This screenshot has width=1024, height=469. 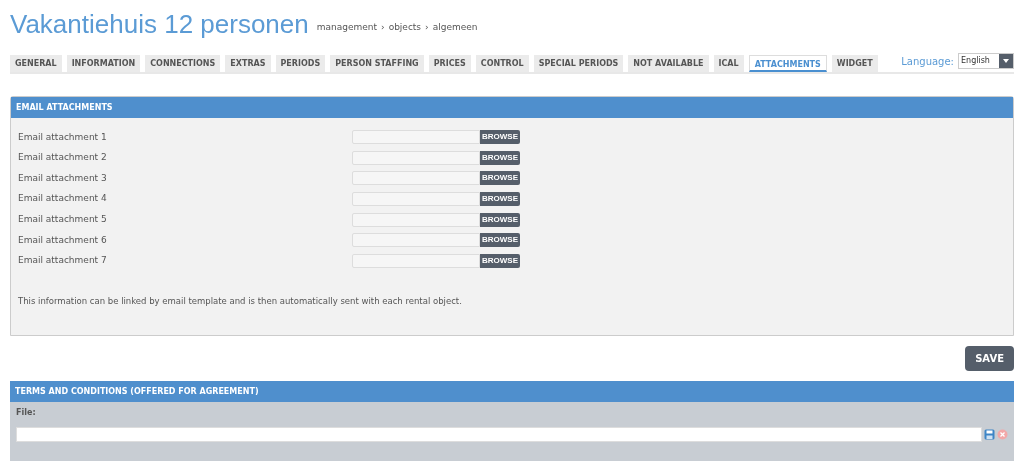 What do you see at coordinates (986, 61) in the screenshot?
I see `language-select: English` at bounding box center [986, 61].